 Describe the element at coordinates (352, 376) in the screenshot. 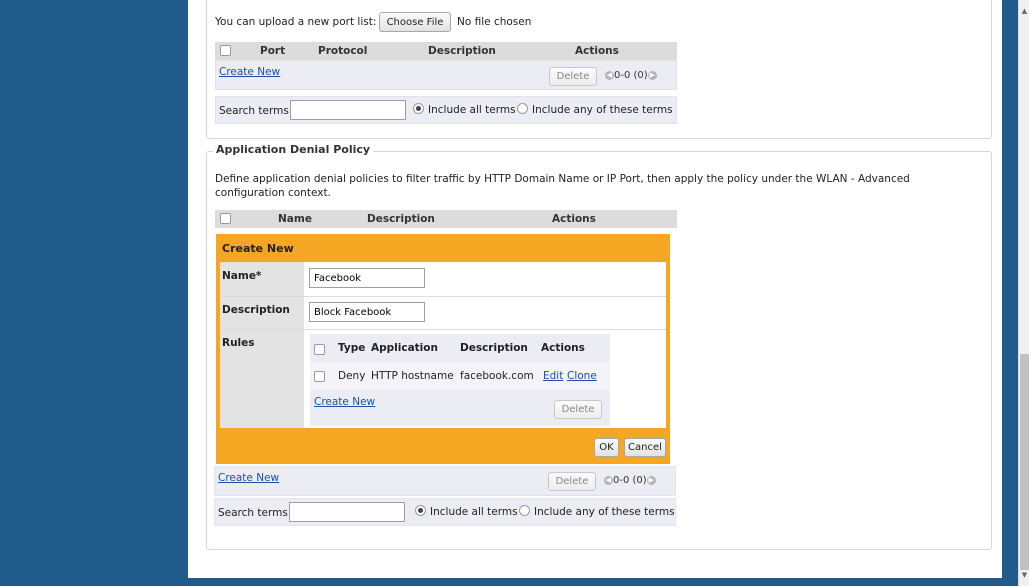

I see `rule-type: Deny` at that location.